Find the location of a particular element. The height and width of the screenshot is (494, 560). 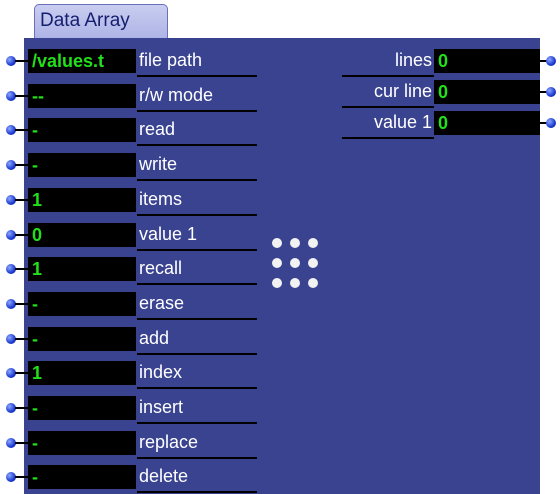

input-row: - insert is located at coordinates (150, 409).